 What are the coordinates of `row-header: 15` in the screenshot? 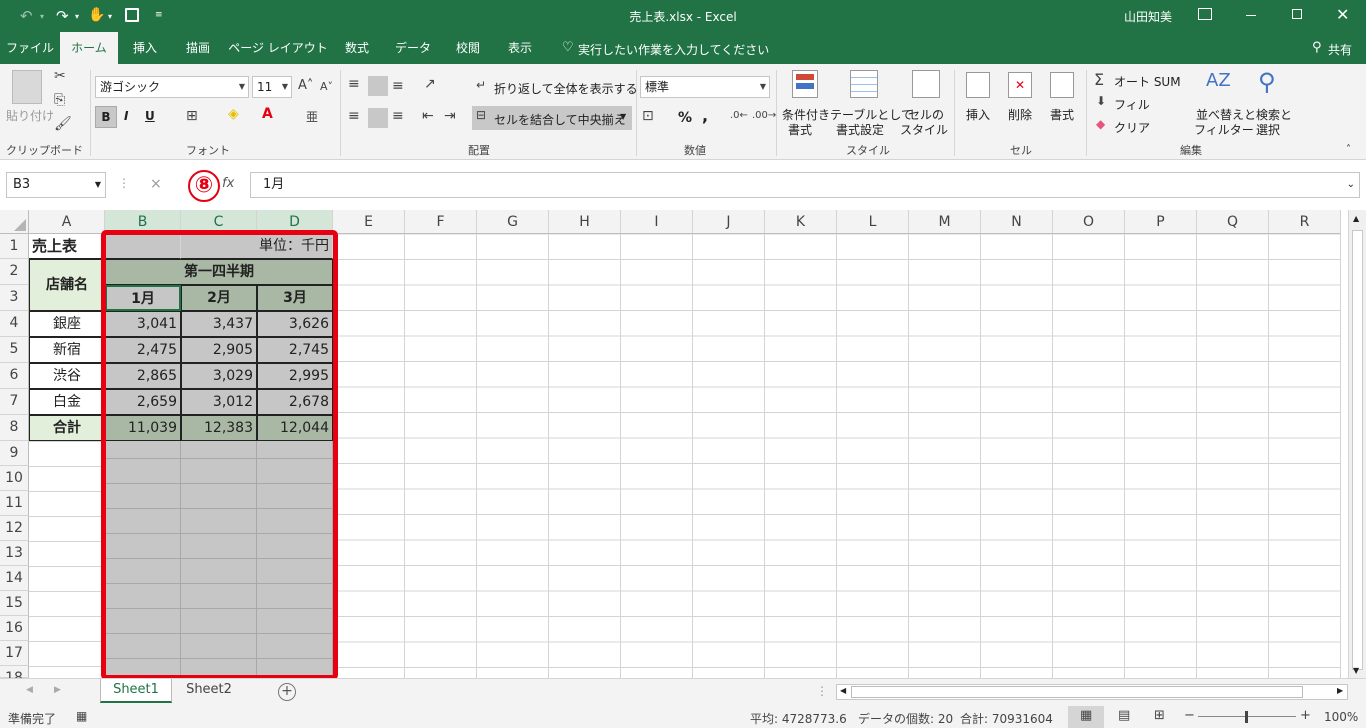 It's located at (14, 603).